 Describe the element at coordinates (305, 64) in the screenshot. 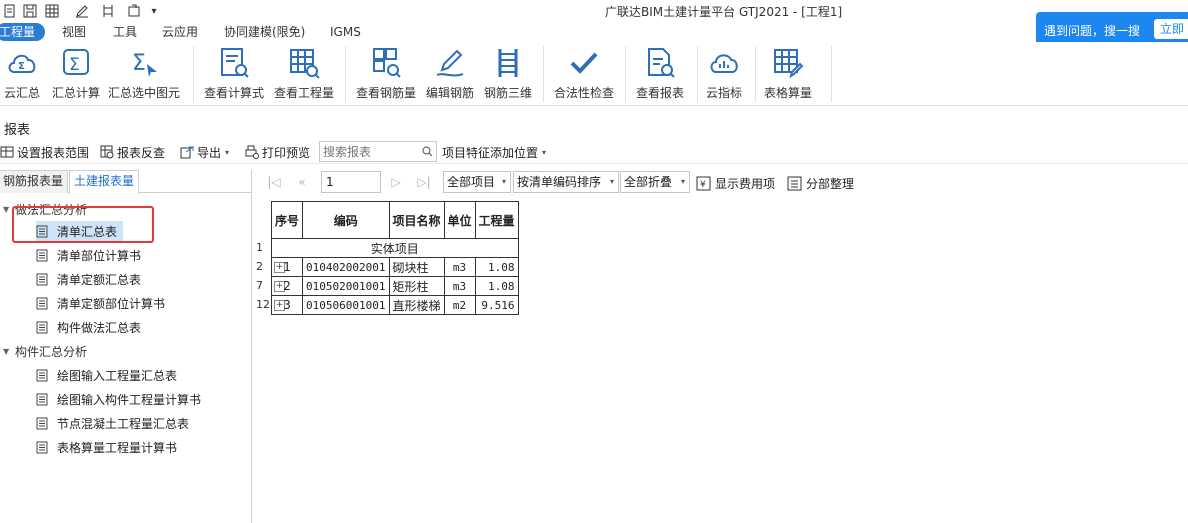

I see `view-quantity-icon` at that location.